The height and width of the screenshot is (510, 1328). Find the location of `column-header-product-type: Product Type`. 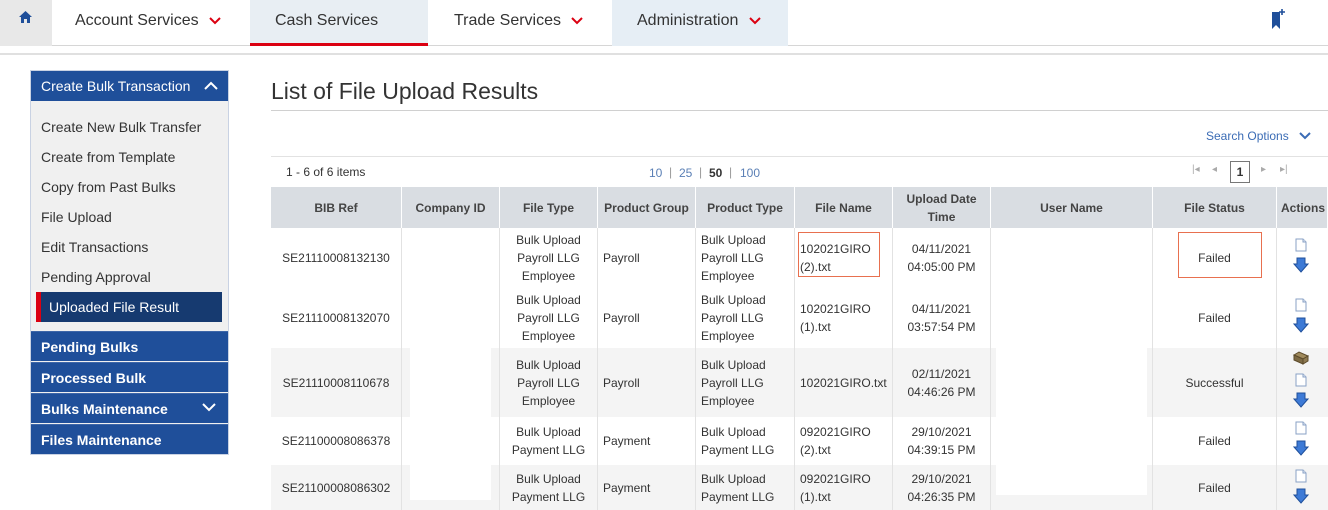

column-header-product-type: Product Type is located at coordinates (745, 207).